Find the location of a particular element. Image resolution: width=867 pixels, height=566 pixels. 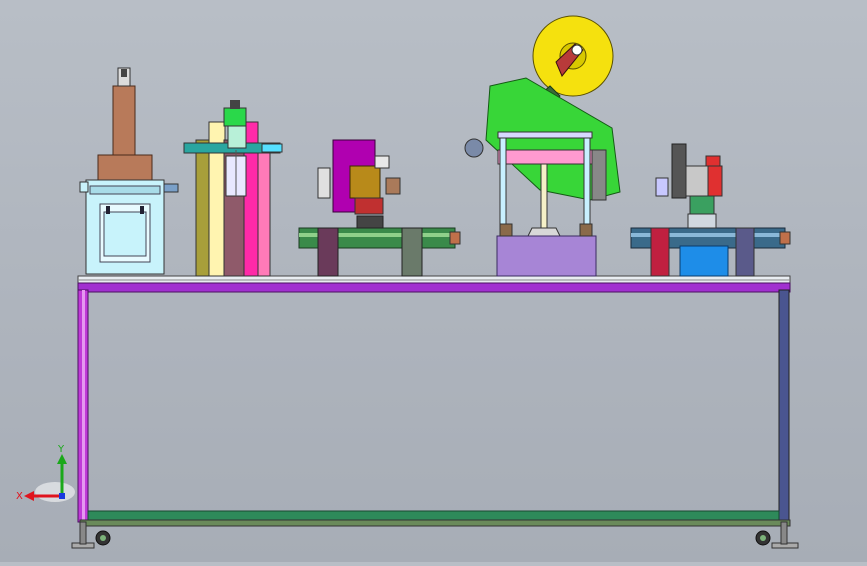

table-top-rail is located at coordinates (434, 287).